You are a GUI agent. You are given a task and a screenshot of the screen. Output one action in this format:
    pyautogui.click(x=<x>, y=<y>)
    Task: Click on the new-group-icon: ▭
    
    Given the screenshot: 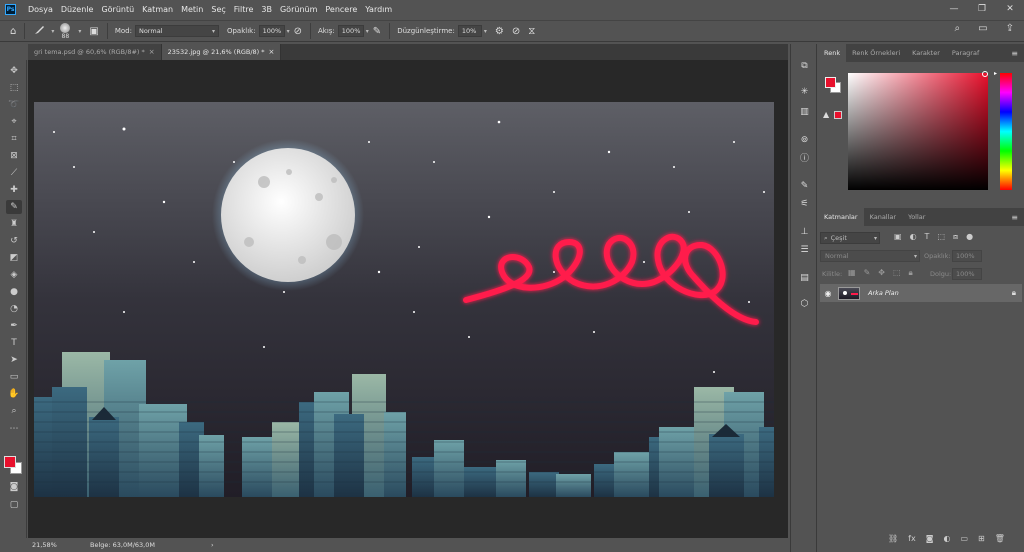 What is the action you would take?
    pyautogui.click(x=964, y=538)
    